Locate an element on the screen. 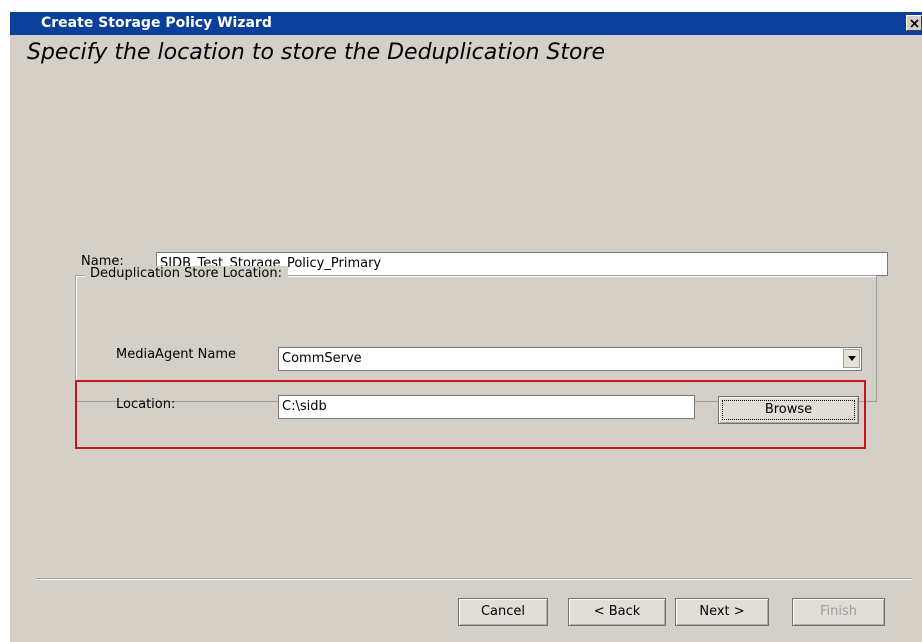 This screenshot has height=642, width=922. finish-button-label: Finish is located at coordinates (838, 611).